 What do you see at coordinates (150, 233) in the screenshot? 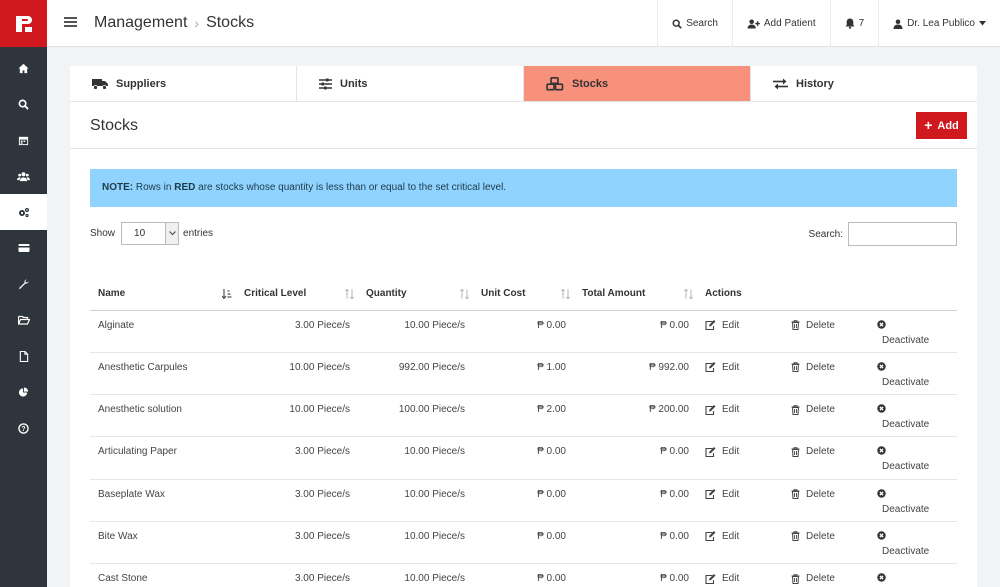
I see `entries-select: 10` at bounding box center [150, 233].